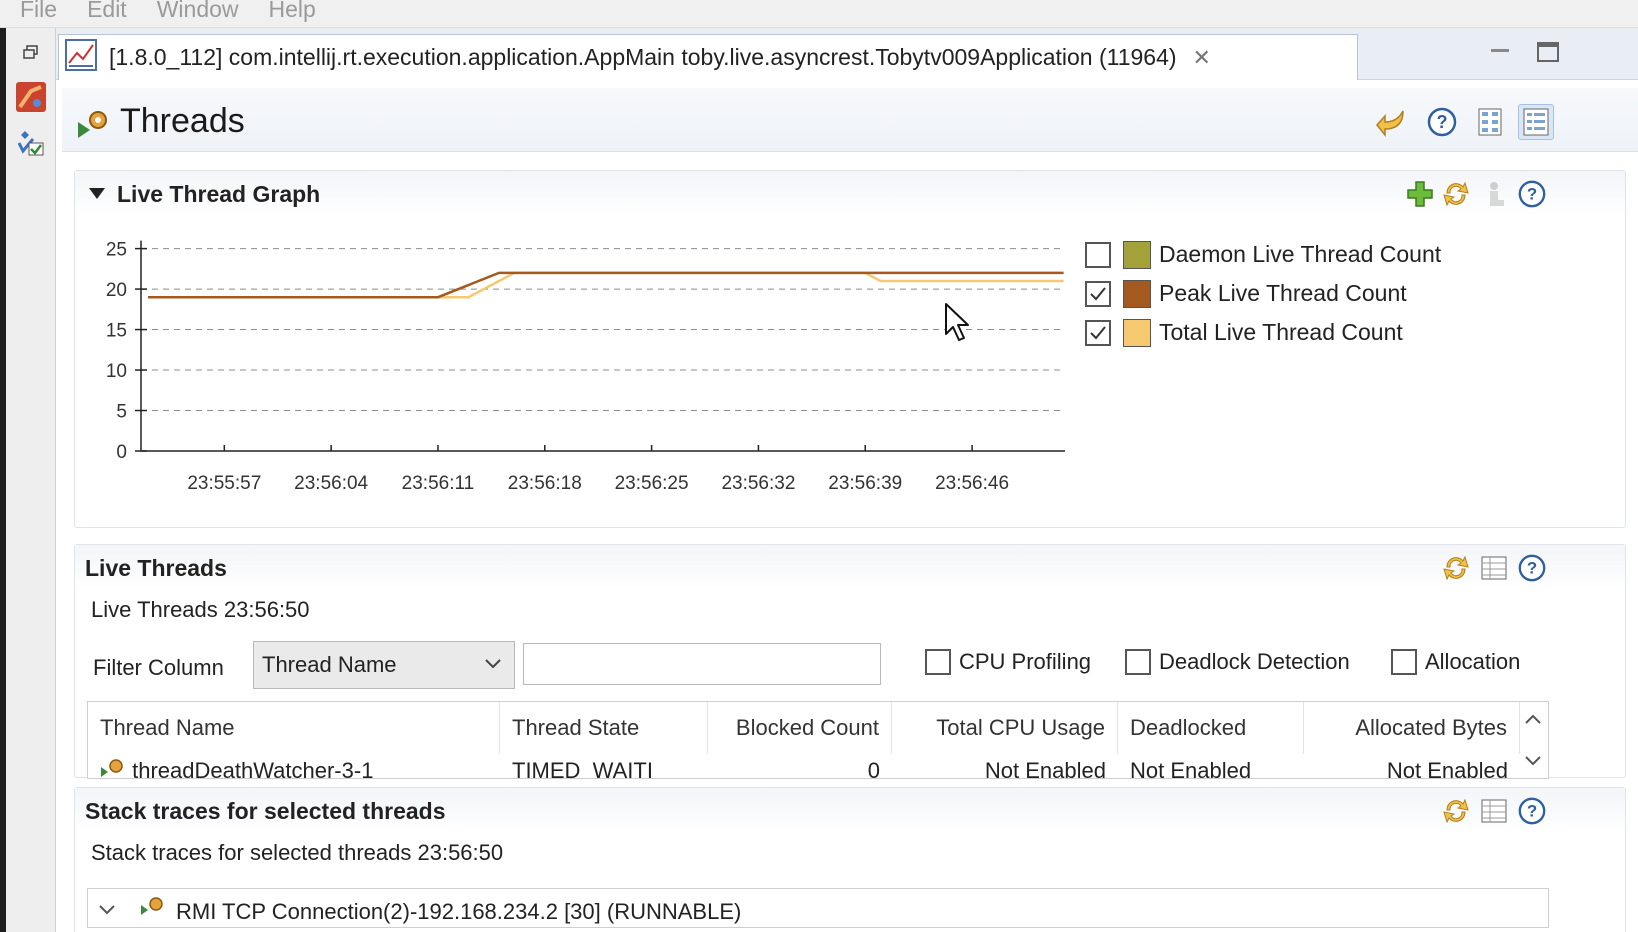 The image size is (1638, 932). What do you see at coordinates (294, 728) in the screenshot?
I see `col-thread-name: Thread Name` at bounding box center [294, 728].